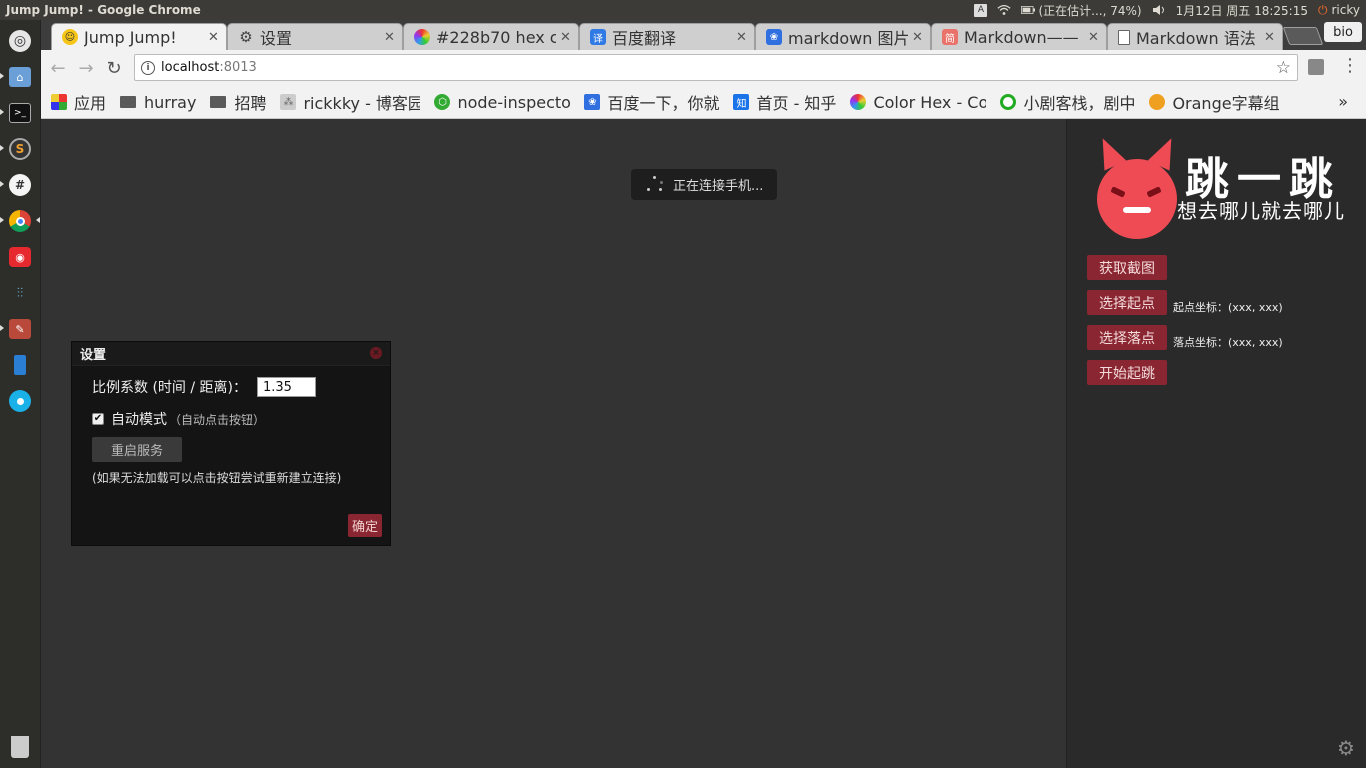  Describe the element at coordinates (376, 353) in the screenshot. I see `close-icon: ×` at that location.